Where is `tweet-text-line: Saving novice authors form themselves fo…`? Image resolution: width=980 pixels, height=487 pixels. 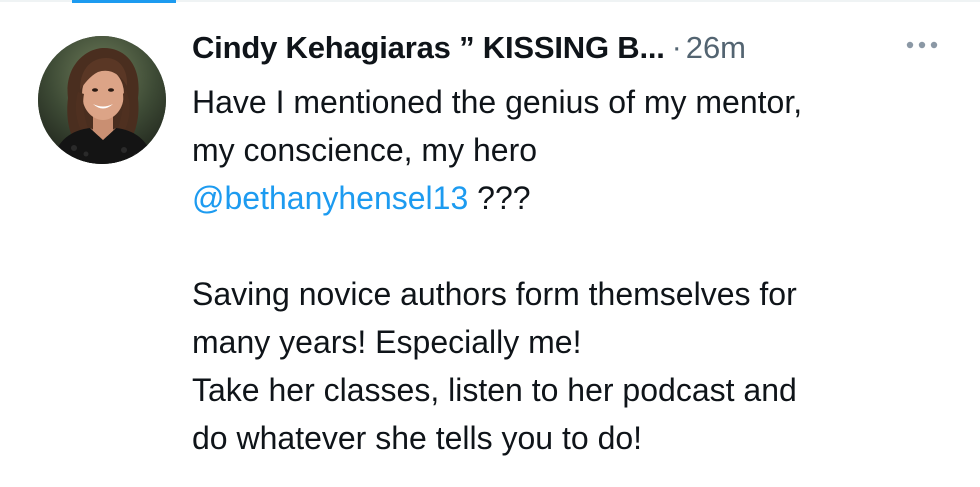 tweet-text-line: Saving novice authors form themselves fo… is located at coordinates (494, 294).